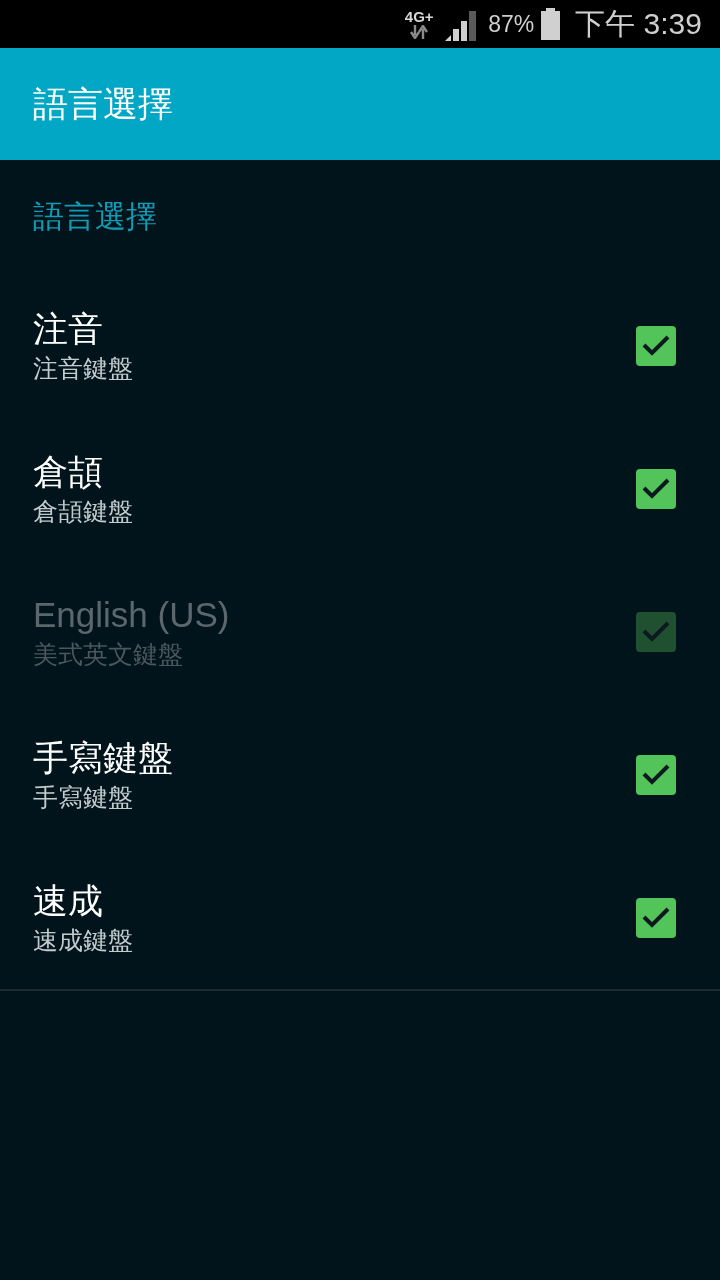 The width and height of the screenshot is (720, 1280). What do you see at coordinates (419, 32) in the screenshot?
I see `data-arrows-icon` at bounding box center [419, 32].